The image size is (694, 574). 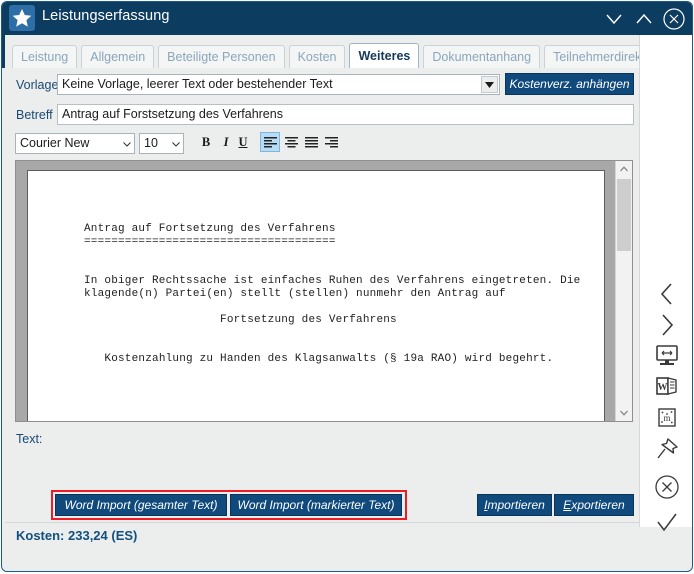 What do you see at coordinates (206, 142) in the screenshot?
I see `bold-button: B` at bounding box center [206, 142].